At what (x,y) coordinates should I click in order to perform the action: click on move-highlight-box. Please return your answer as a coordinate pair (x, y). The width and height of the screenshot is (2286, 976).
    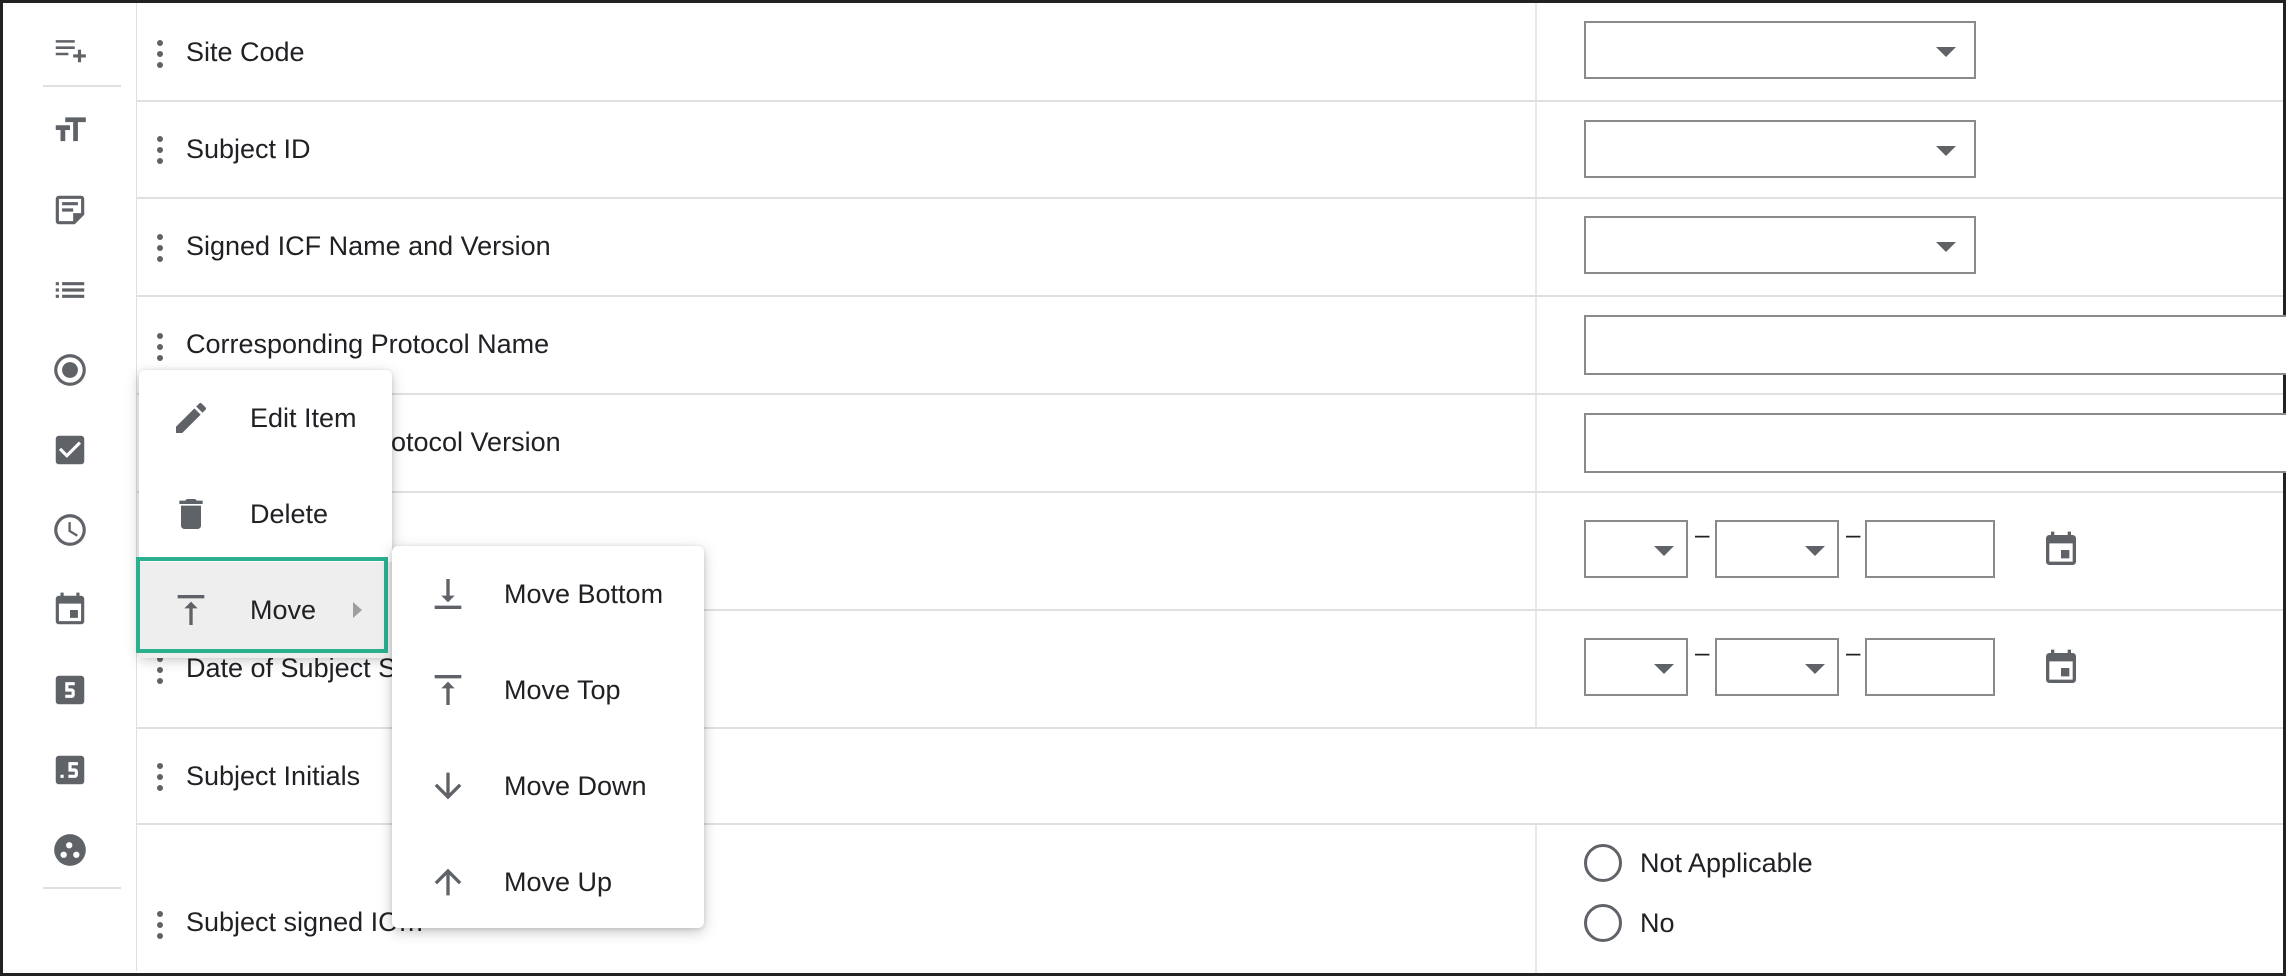
    Looking at the image, I should click on (262, 605).